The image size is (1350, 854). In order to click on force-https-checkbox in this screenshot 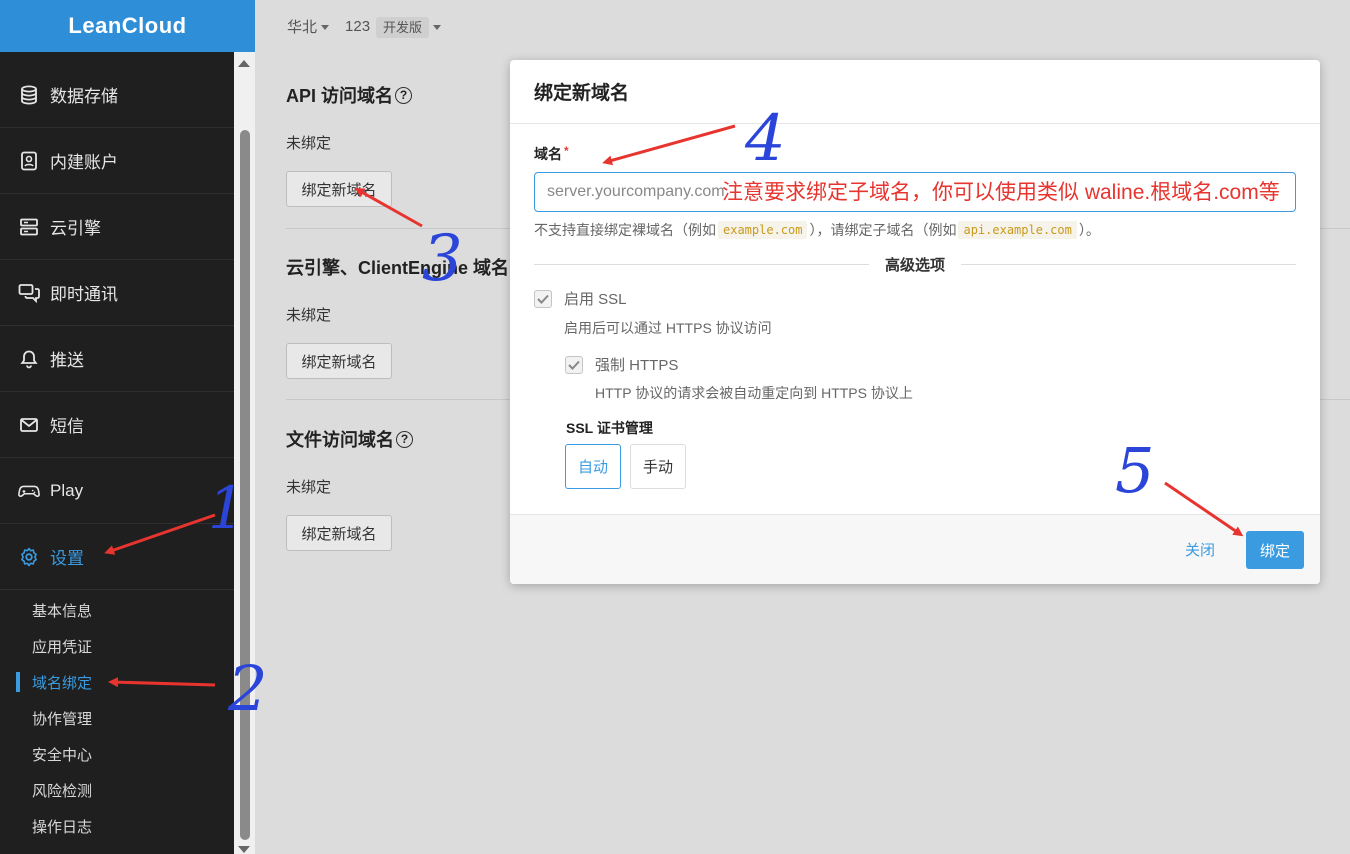, I will do `click(574, 364)`.